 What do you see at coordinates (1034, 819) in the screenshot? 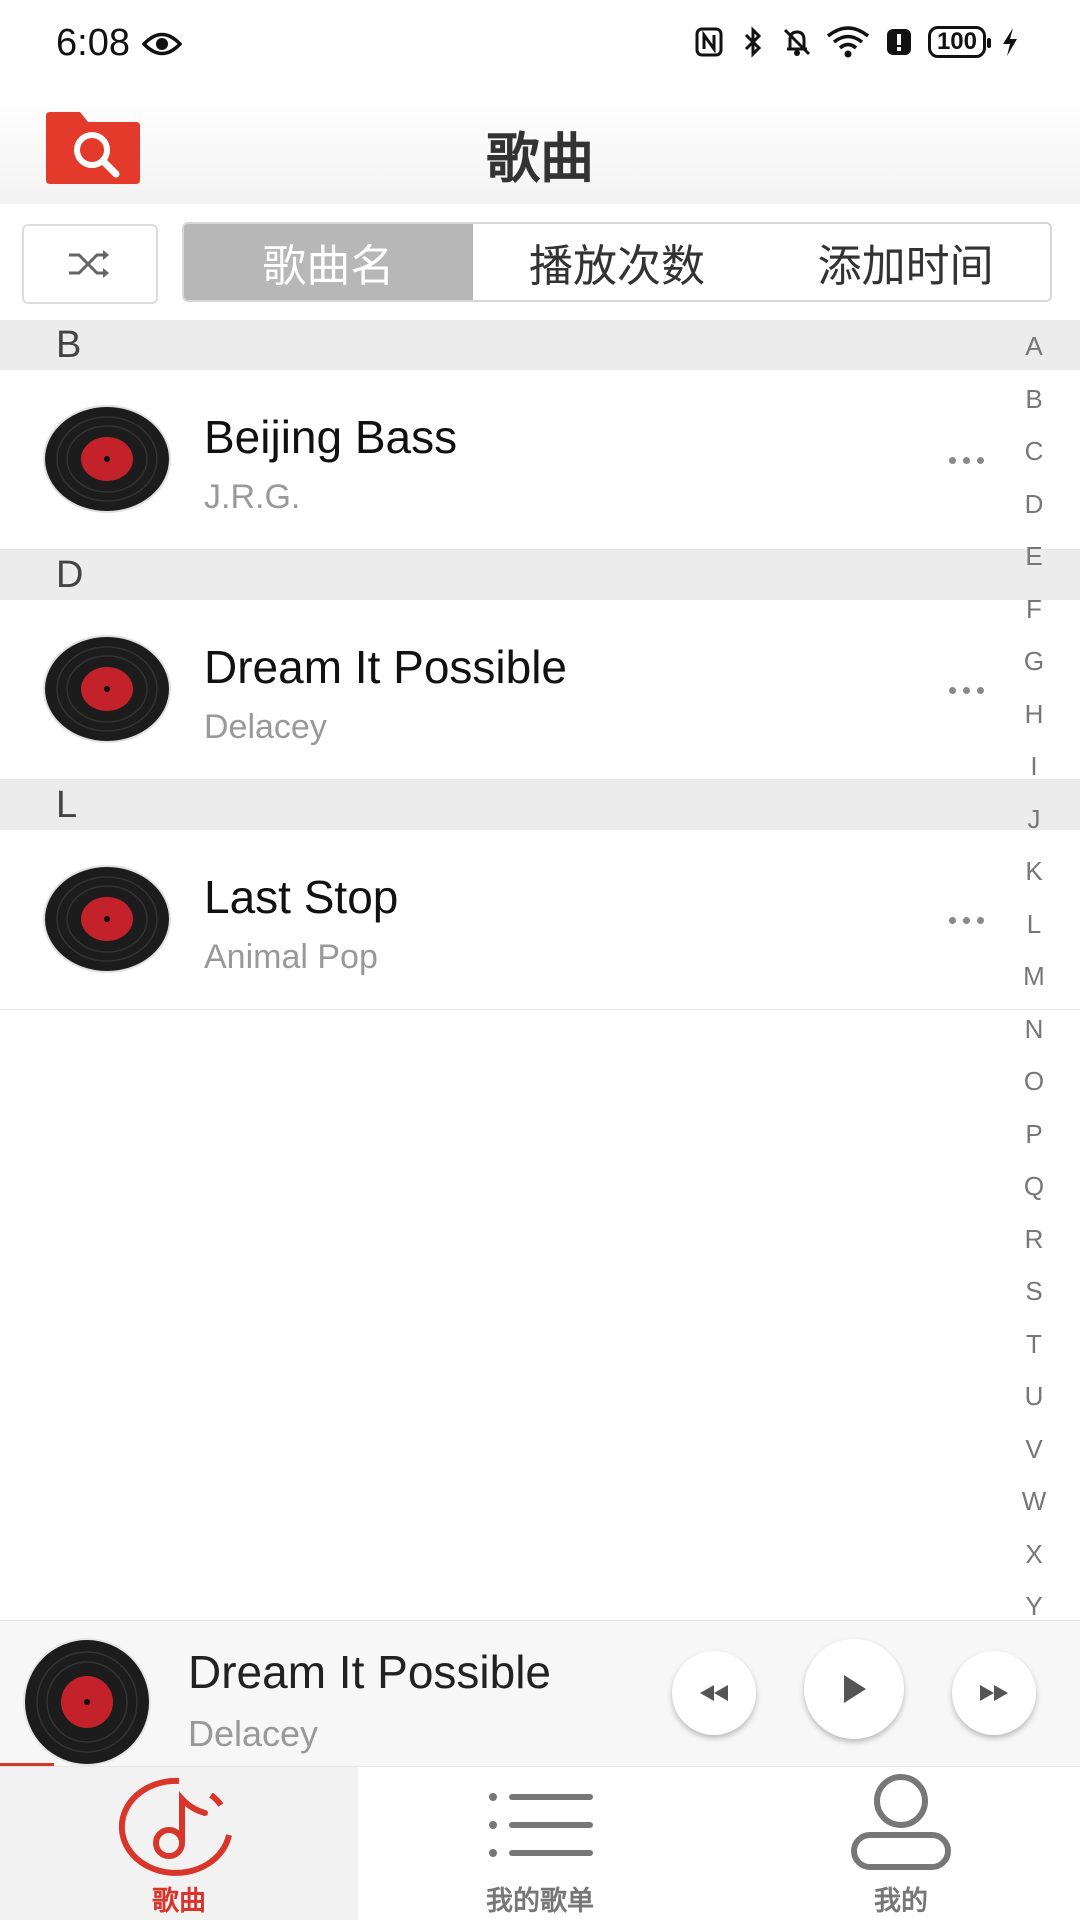
I see `alphabet-index-letter: J` at bounding box center [1034, 819].